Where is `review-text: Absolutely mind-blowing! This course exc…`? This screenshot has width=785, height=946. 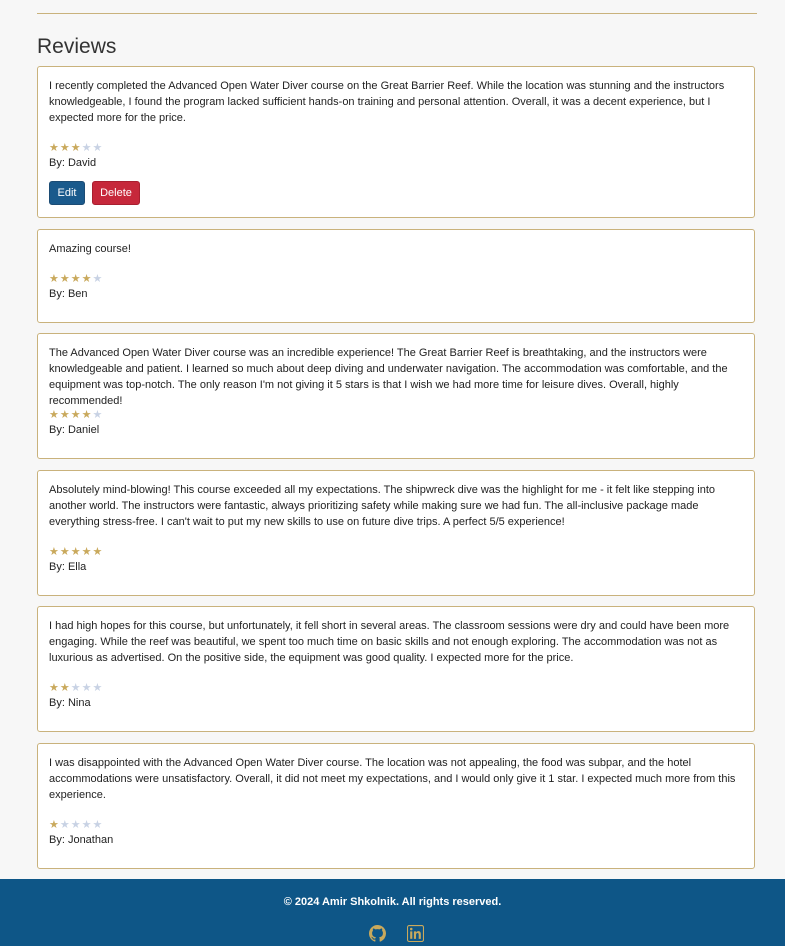 review-text: Absolutely mind-blowing! This course exc… is located at coordinates (382, 506).